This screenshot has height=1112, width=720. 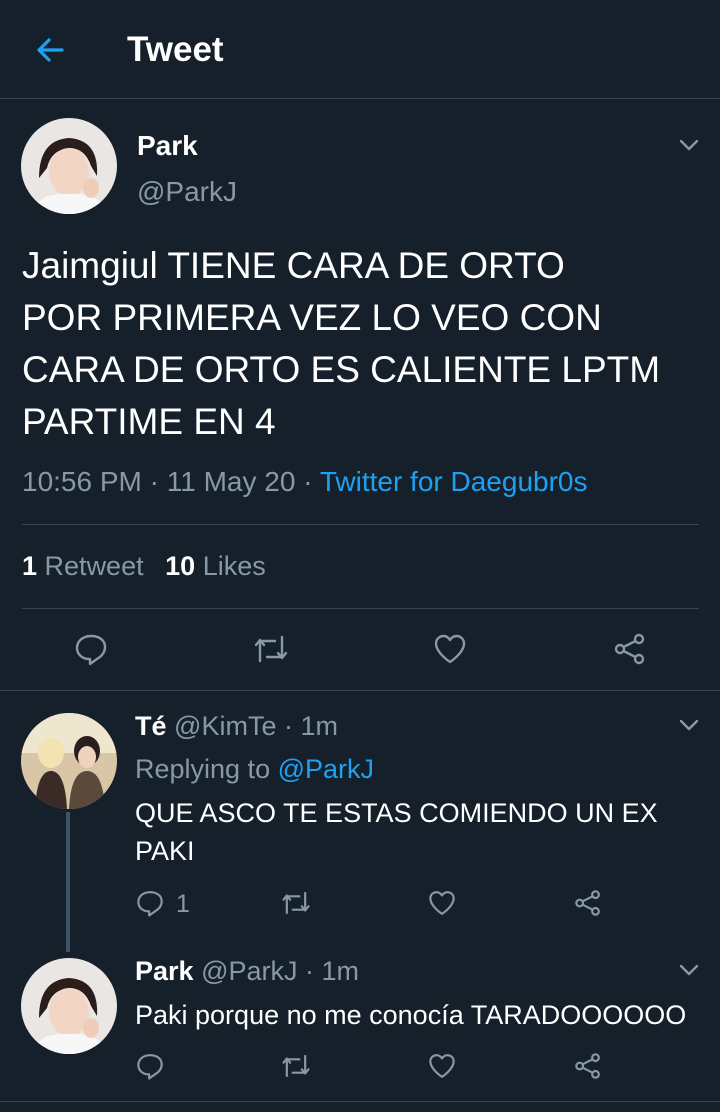 I want to click on tweet-text-line: Jaimgiul TIENE CARA DE ORTO, so click(x=293, y=265).